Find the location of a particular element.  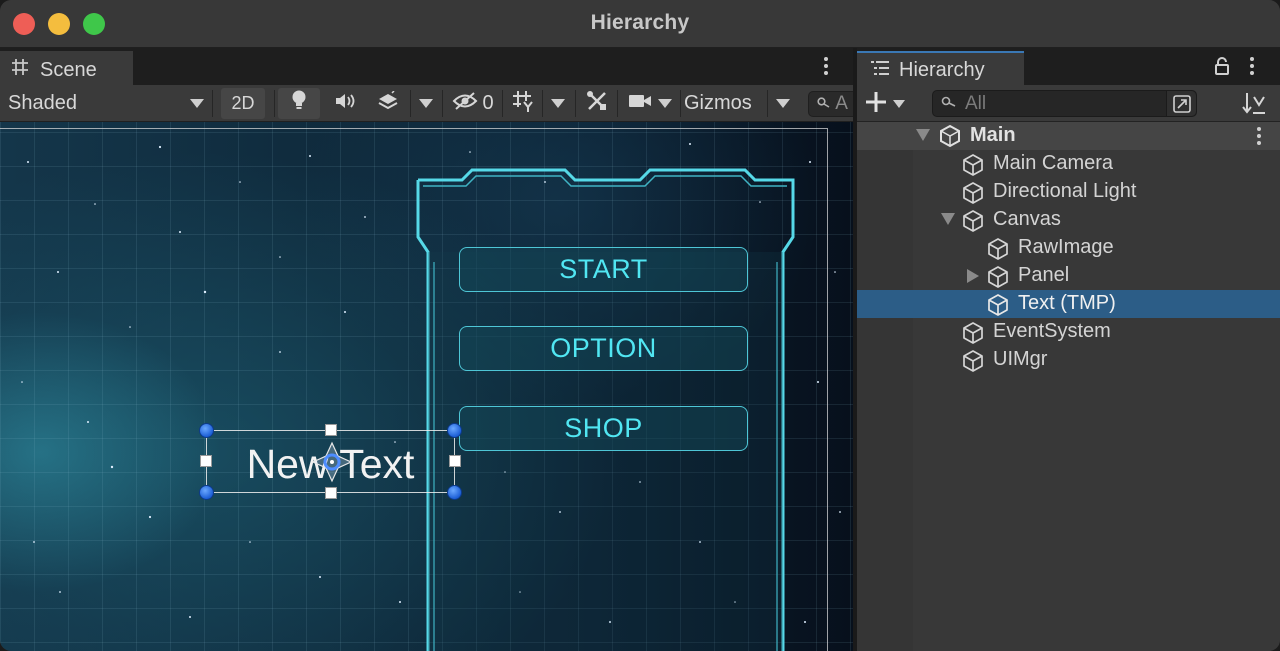

tab-scene: Scene is located at coordinates (66, 68).